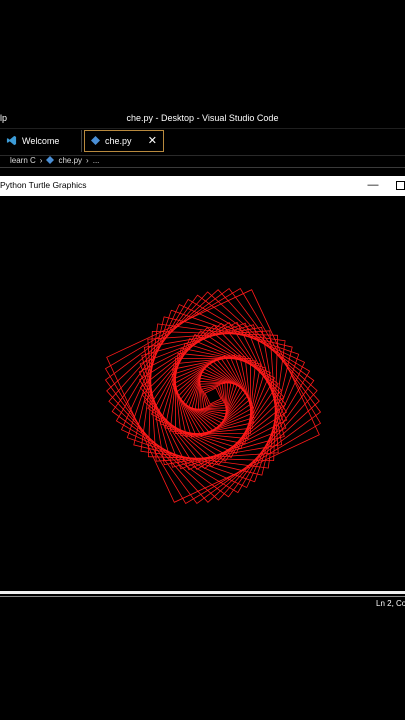 The image size is (405, 720). I want to click on status-line-column: Ln 2, Co, so click(390, 603).